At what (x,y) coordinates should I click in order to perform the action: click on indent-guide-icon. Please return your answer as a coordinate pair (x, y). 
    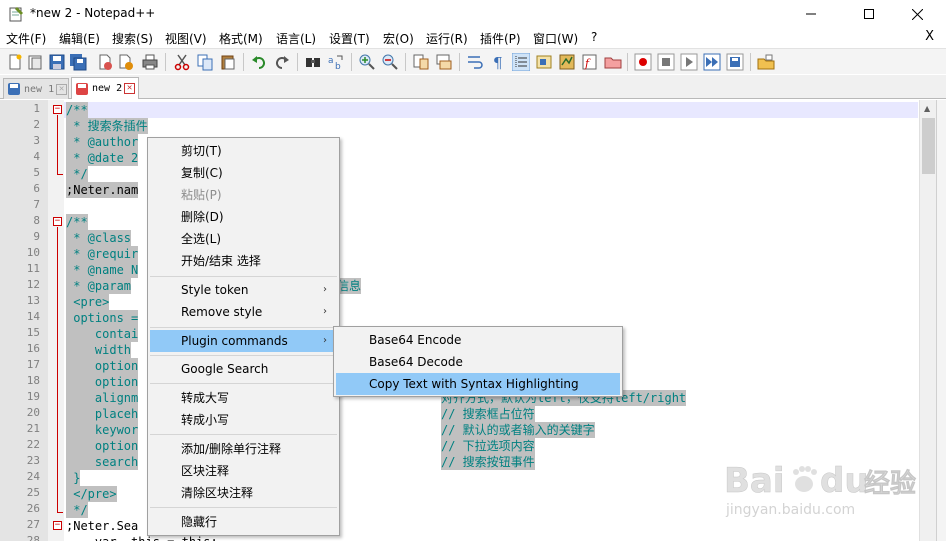
    Looking at the image, I should click on (521, 62).